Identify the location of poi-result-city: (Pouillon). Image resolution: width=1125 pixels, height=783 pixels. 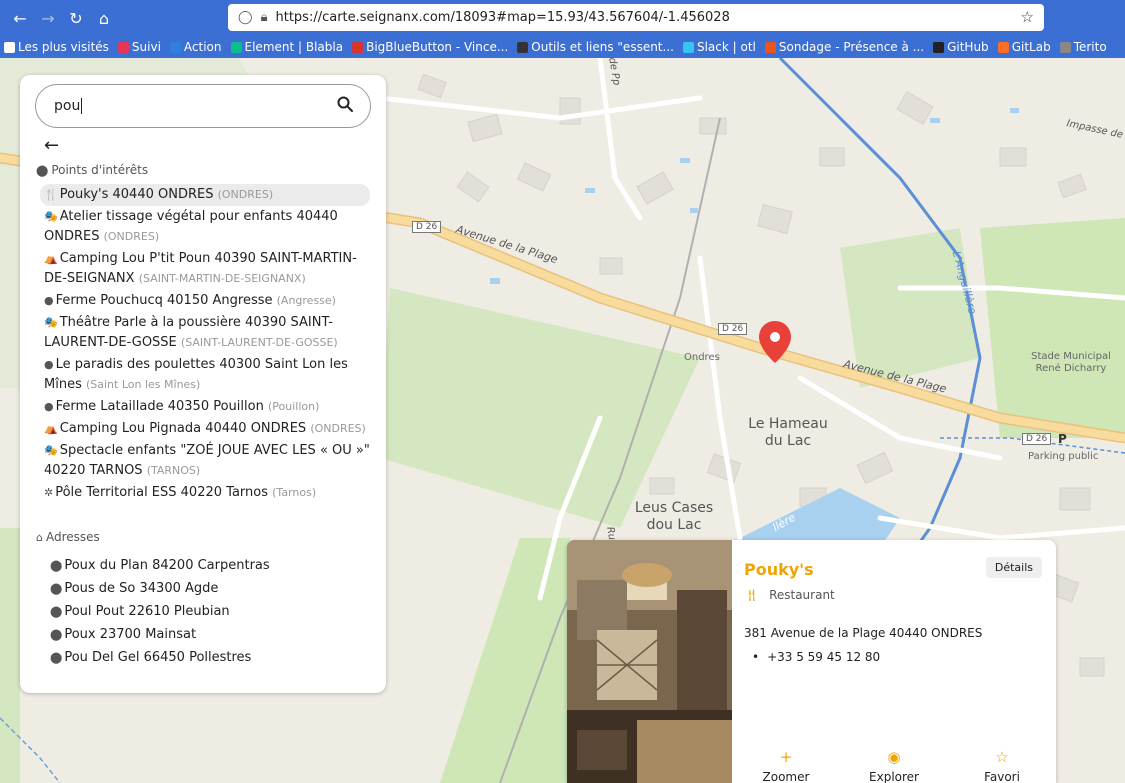
(293, 406).